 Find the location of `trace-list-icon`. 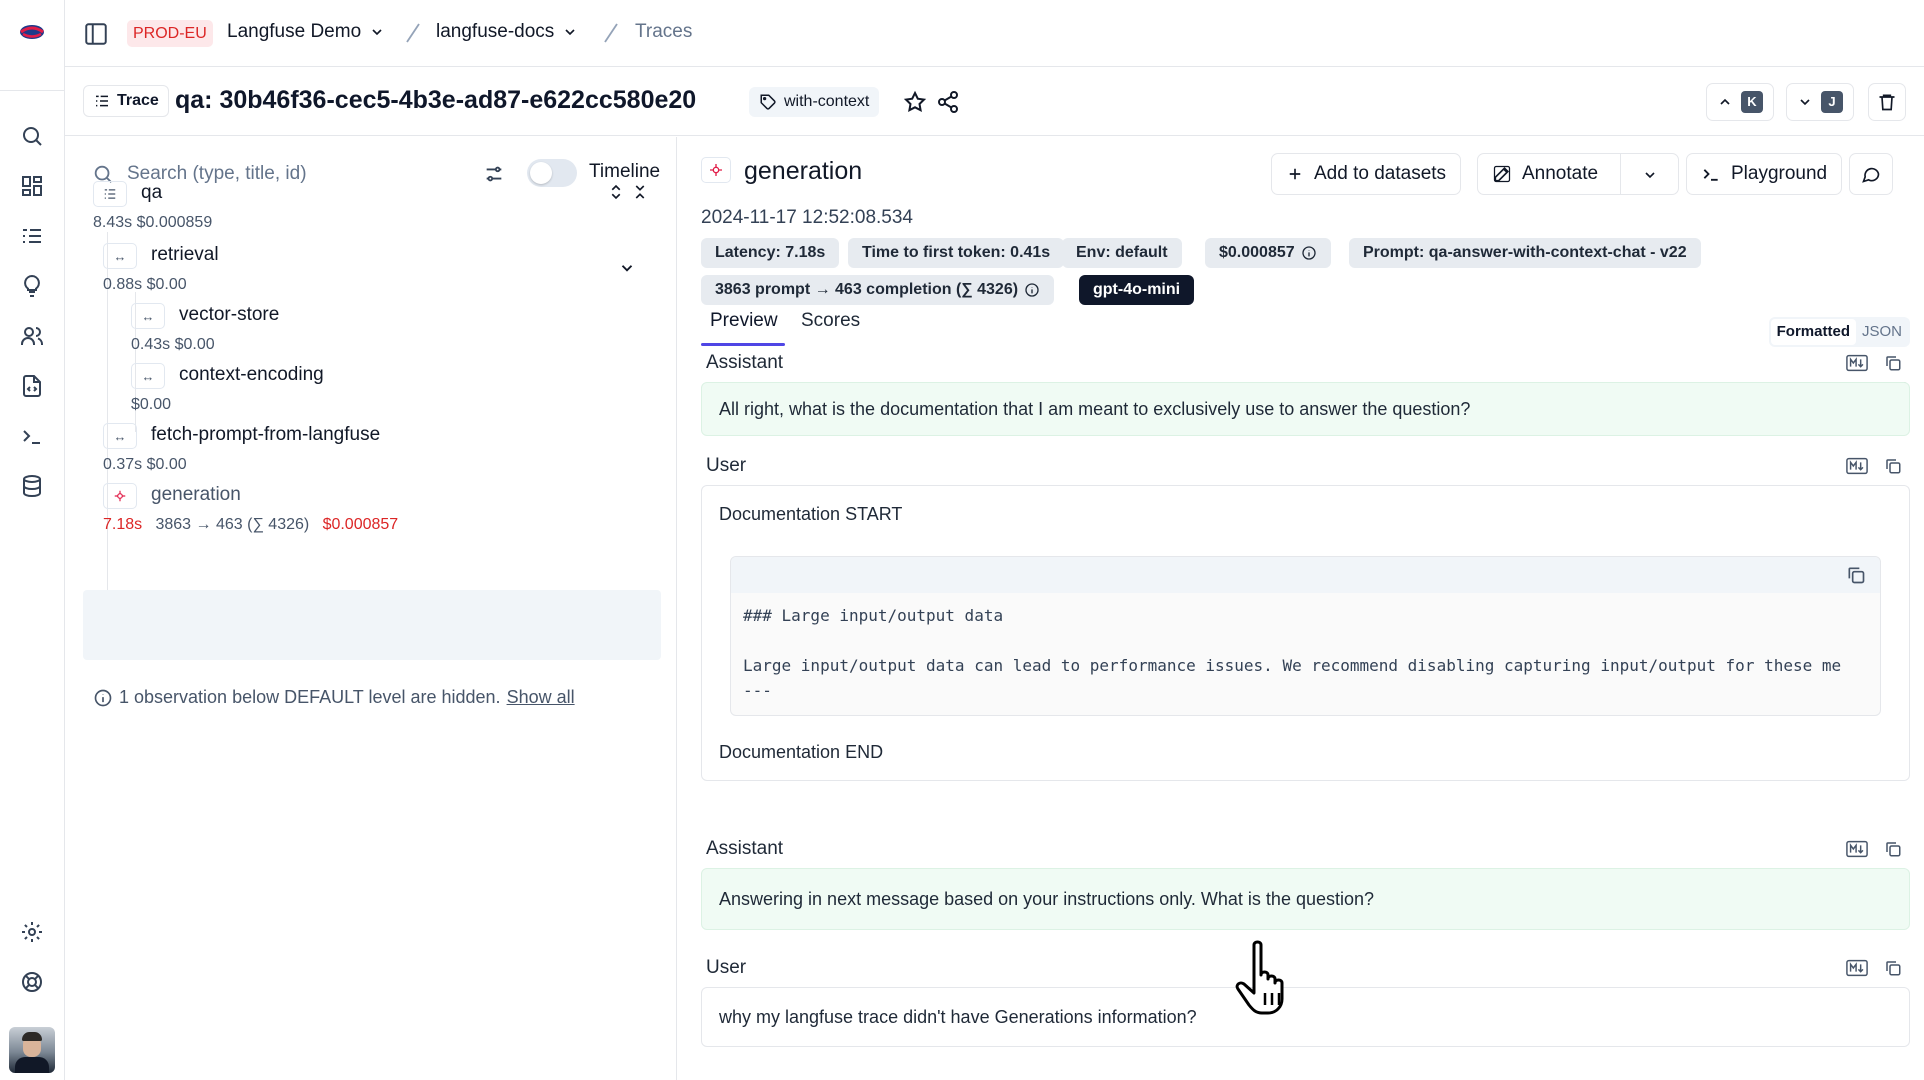

trace-list-icon is located at coordinates (110, 194).